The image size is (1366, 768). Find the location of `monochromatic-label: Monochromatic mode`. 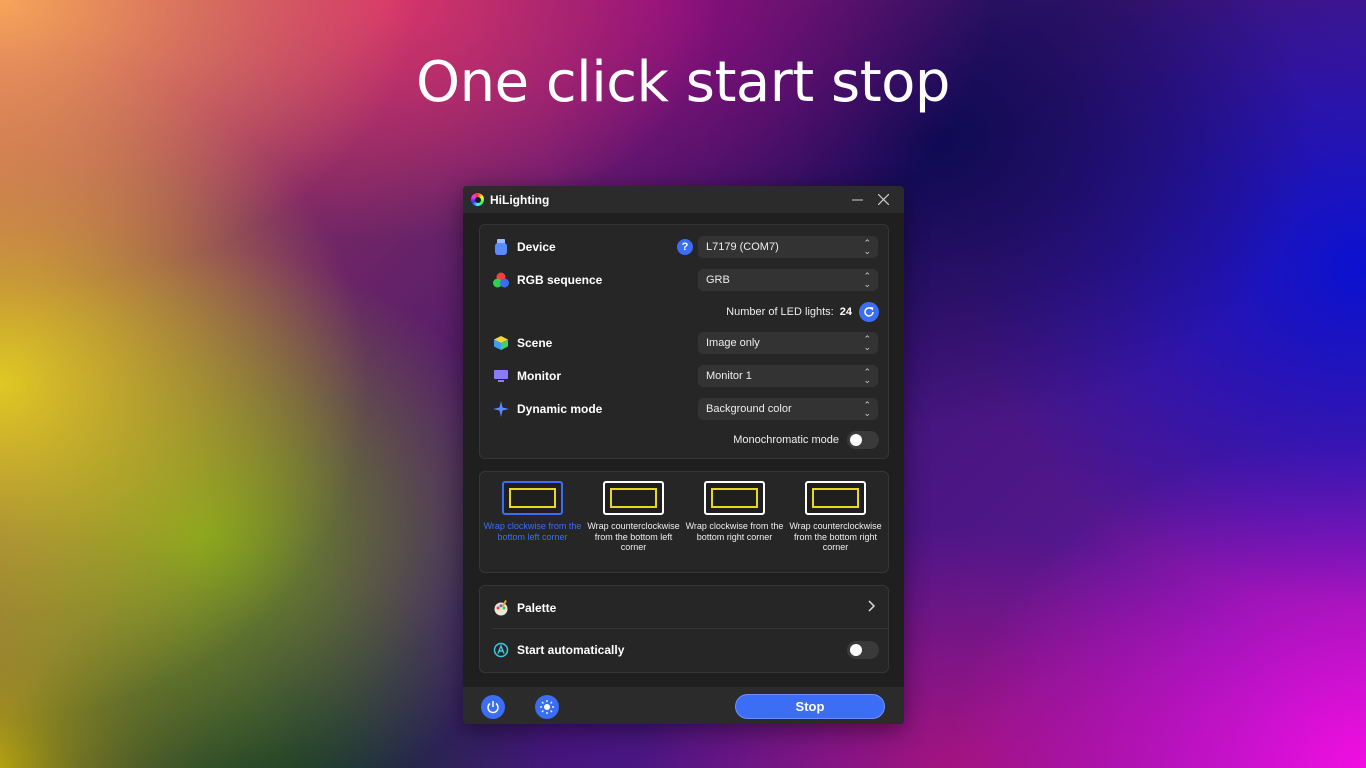

monochromatic-label: Monochromatic mode is located at coordinates (786, 440).